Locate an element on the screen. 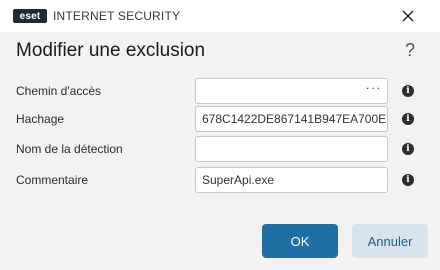 The image size is (440, 270). titlebar: eset INTERNET SECURITY is located at coordinates (220, 16).